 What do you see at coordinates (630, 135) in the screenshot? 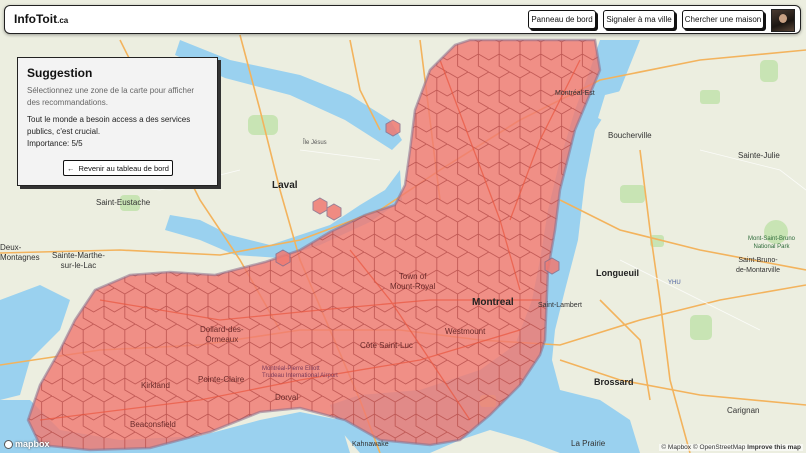
I see `label-boucherville: Boucherville` at bounding box center [630, 135].